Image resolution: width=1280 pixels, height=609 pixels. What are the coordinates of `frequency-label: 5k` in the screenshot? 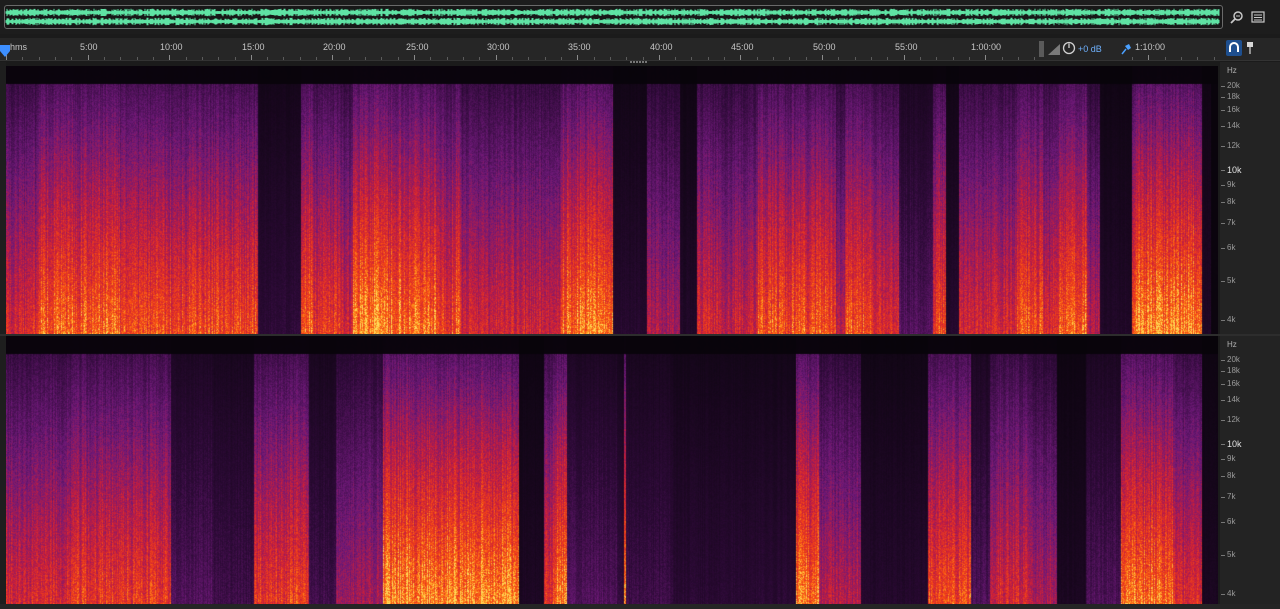 It's located at (1231, 280).